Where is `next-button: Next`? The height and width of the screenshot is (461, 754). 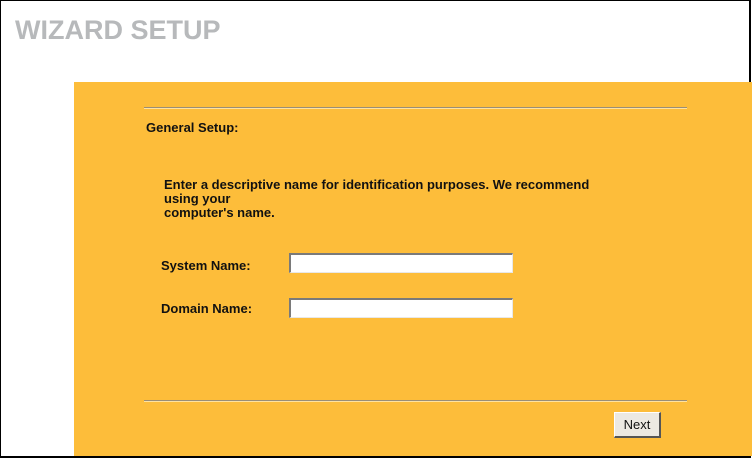
next-button: Next is located at coordinates (637, 425).